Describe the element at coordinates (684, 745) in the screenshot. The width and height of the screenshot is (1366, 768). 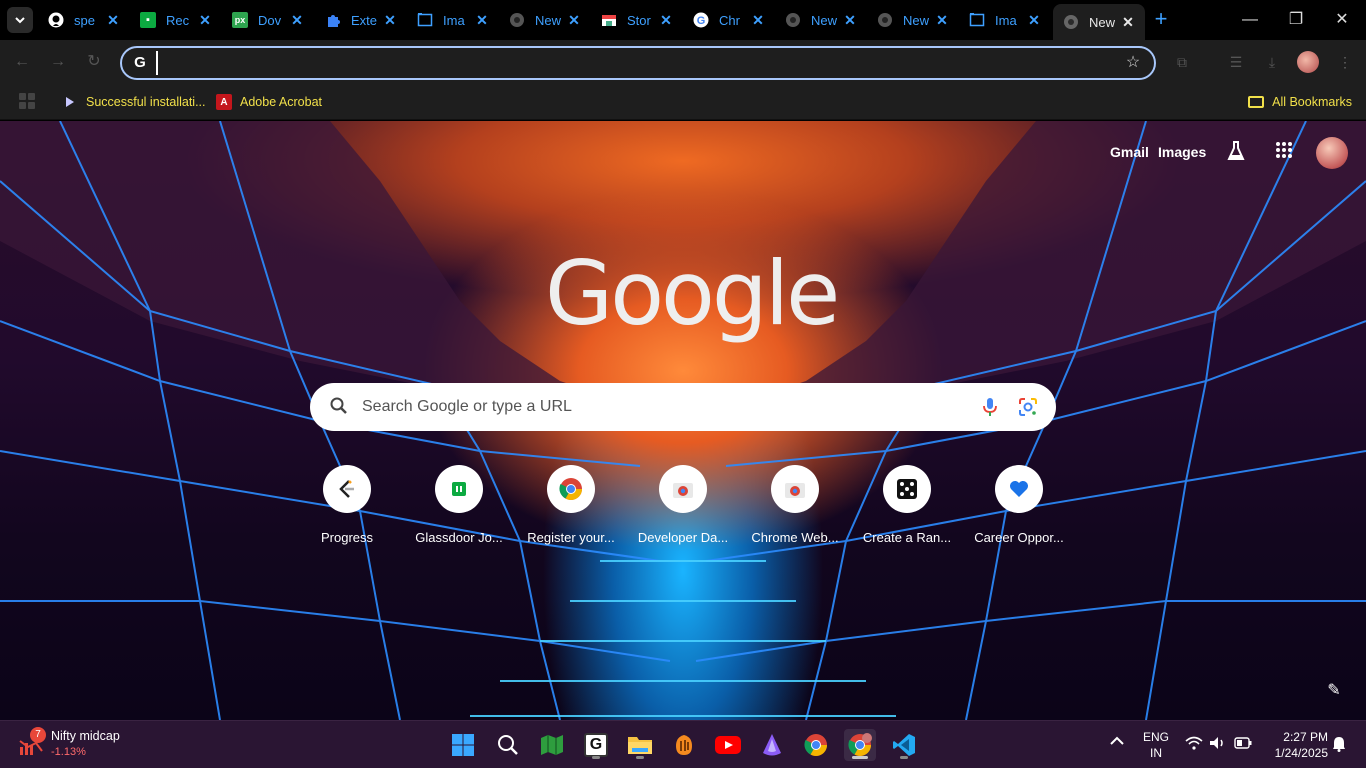
I see `fl-studio-icon` at that location.